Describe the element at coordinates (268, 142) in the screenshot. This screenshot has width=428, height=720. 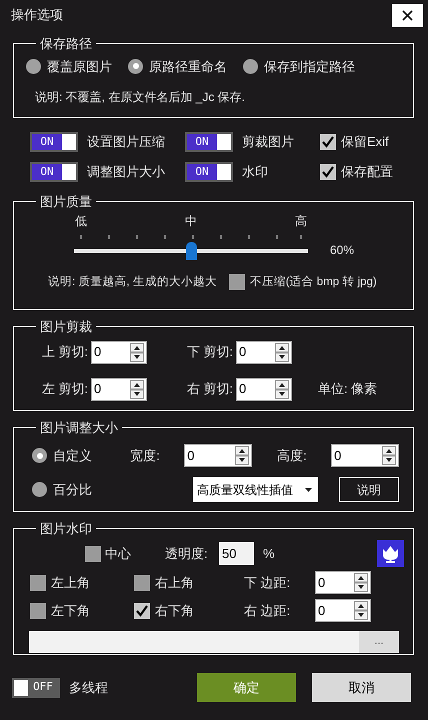
I see `label: 剪裁图片` at that location.